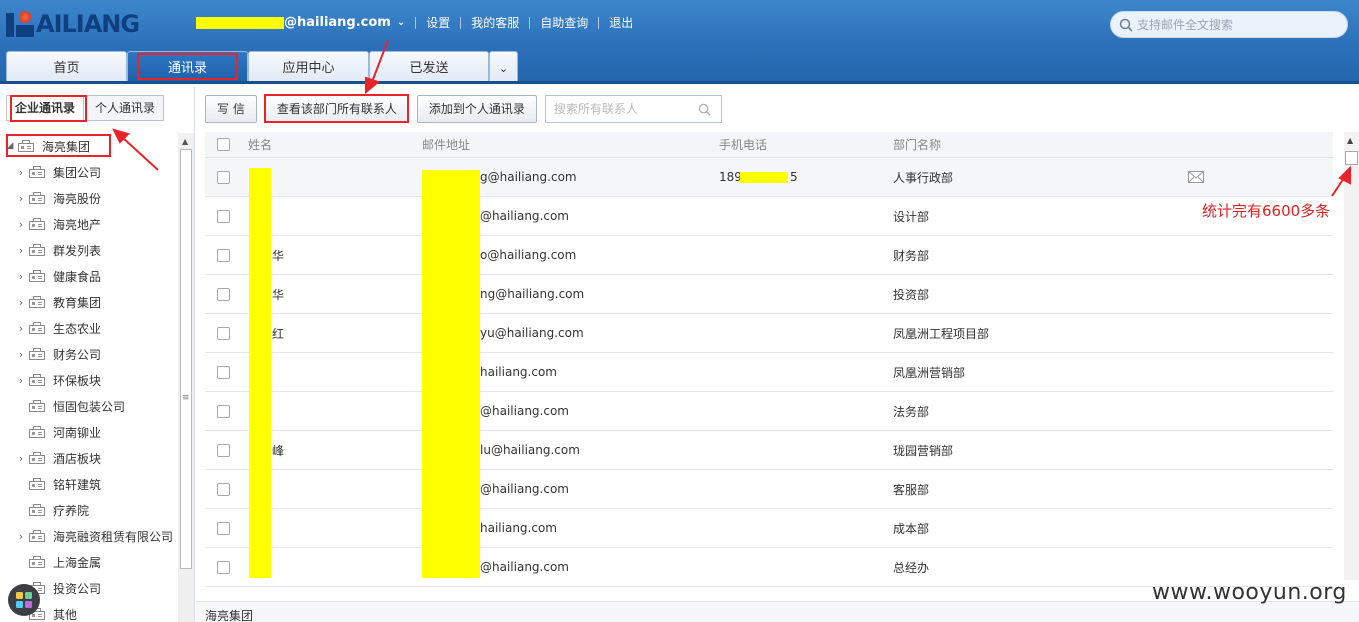 Image resolution: width=1359 pixels, height=622 pixels. What do you see at coordinates (89, 302) in the screenshot?
I see `tree-item: › 教育集团` at bounding box center [89, 302].